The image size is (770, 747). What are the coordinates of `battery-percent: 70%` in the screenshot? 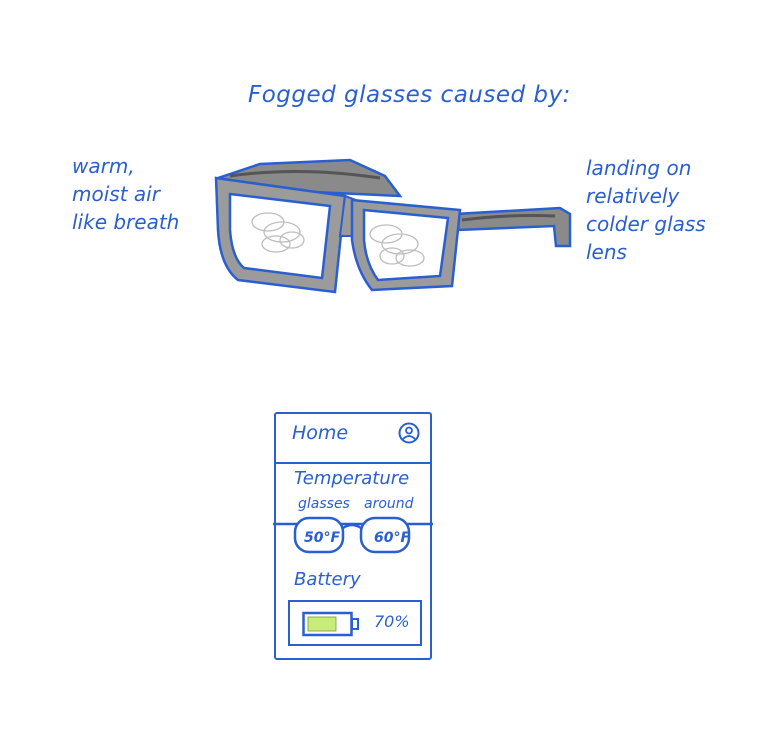 It's located at (392, 621).